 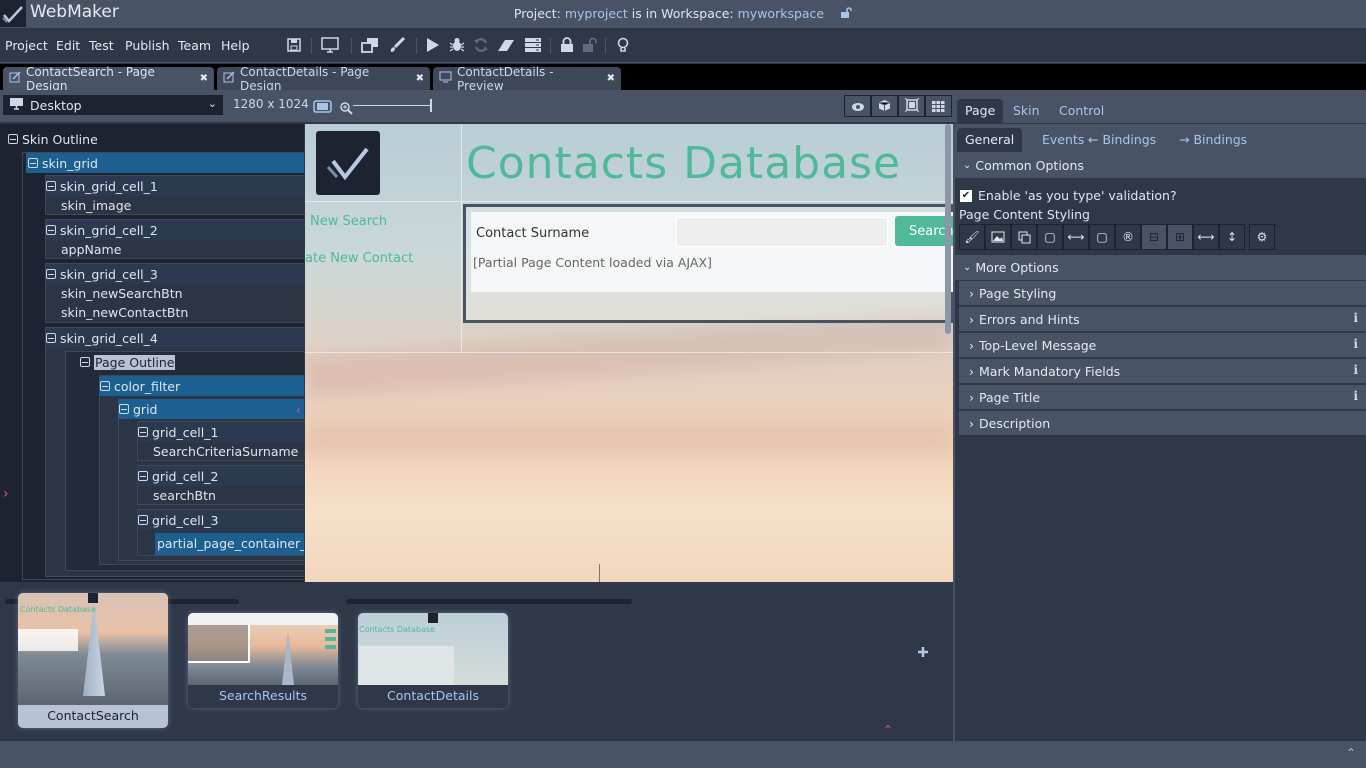 What do you see at coordinates (348, 221) in the screenshot?
I see `new-search-link: New Search` at bounding box center [348, 221].